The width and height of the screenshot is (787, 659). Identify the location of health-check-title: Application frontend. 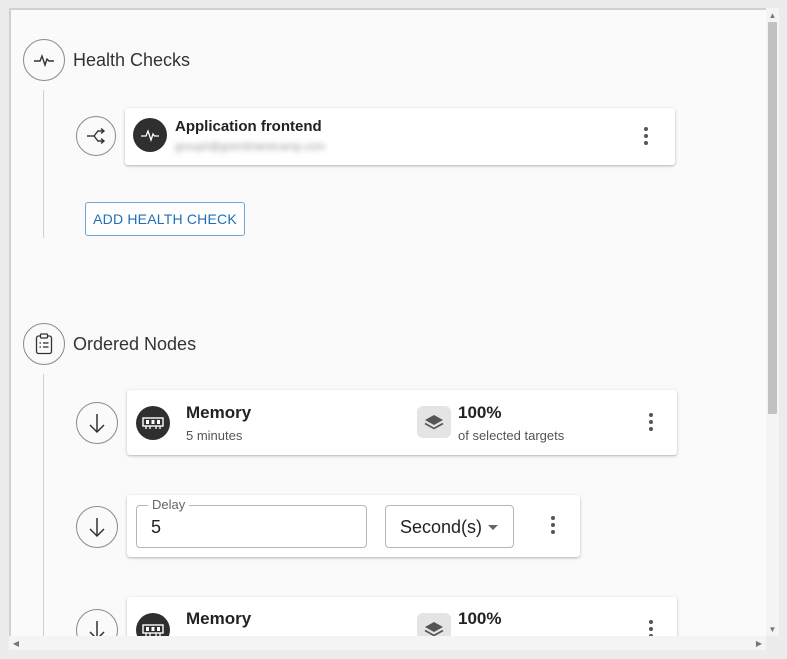
(248, 126).